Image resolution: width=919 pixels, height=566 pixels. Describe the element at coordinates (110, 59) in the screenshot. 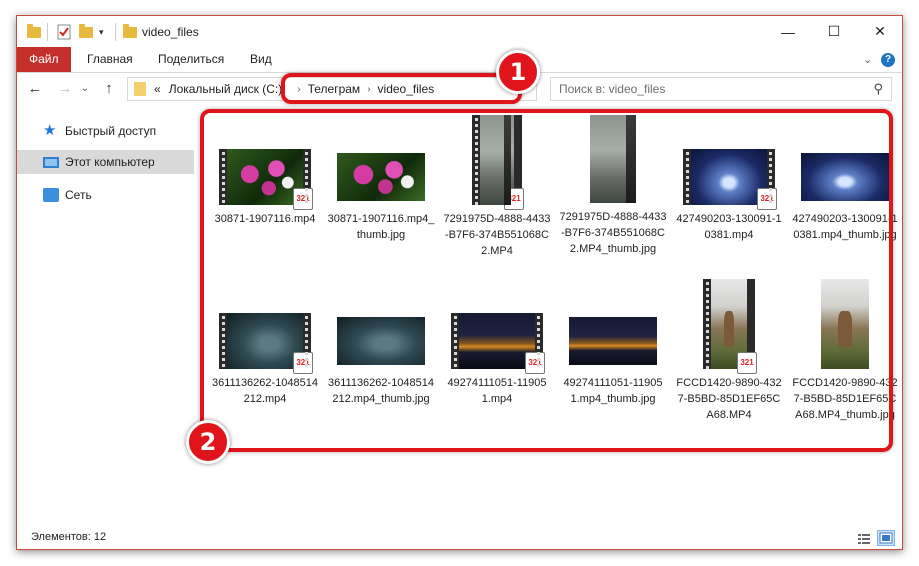

I see `tab-home: Главная` at that location.